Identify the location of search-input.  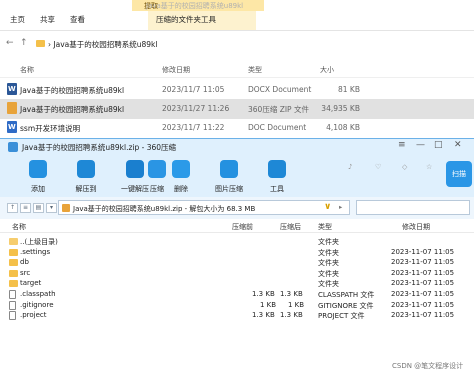
(413, 207).